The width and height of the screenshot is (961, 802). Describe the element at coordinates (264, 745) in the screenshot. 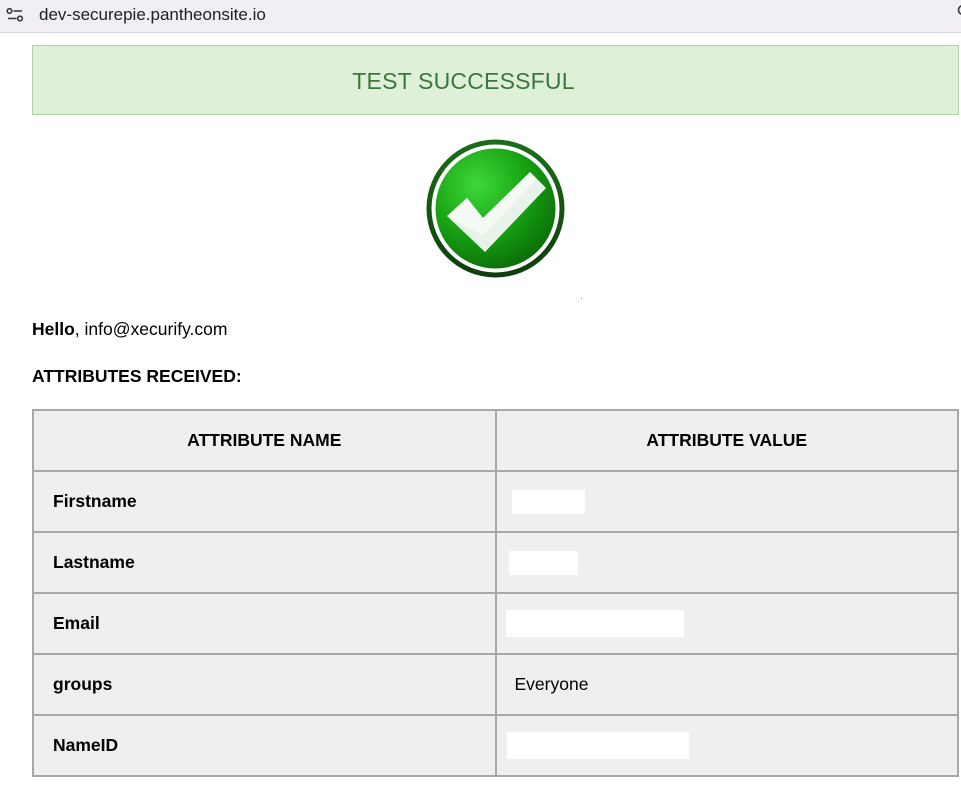

I see `attribute-name: NameID` at that location.